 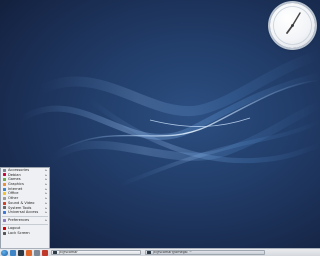 What do you see at coordinates (21, 202) in the screenshot?
I see `menu-item-label: Sound & Video` at bounding box center [21, 202].